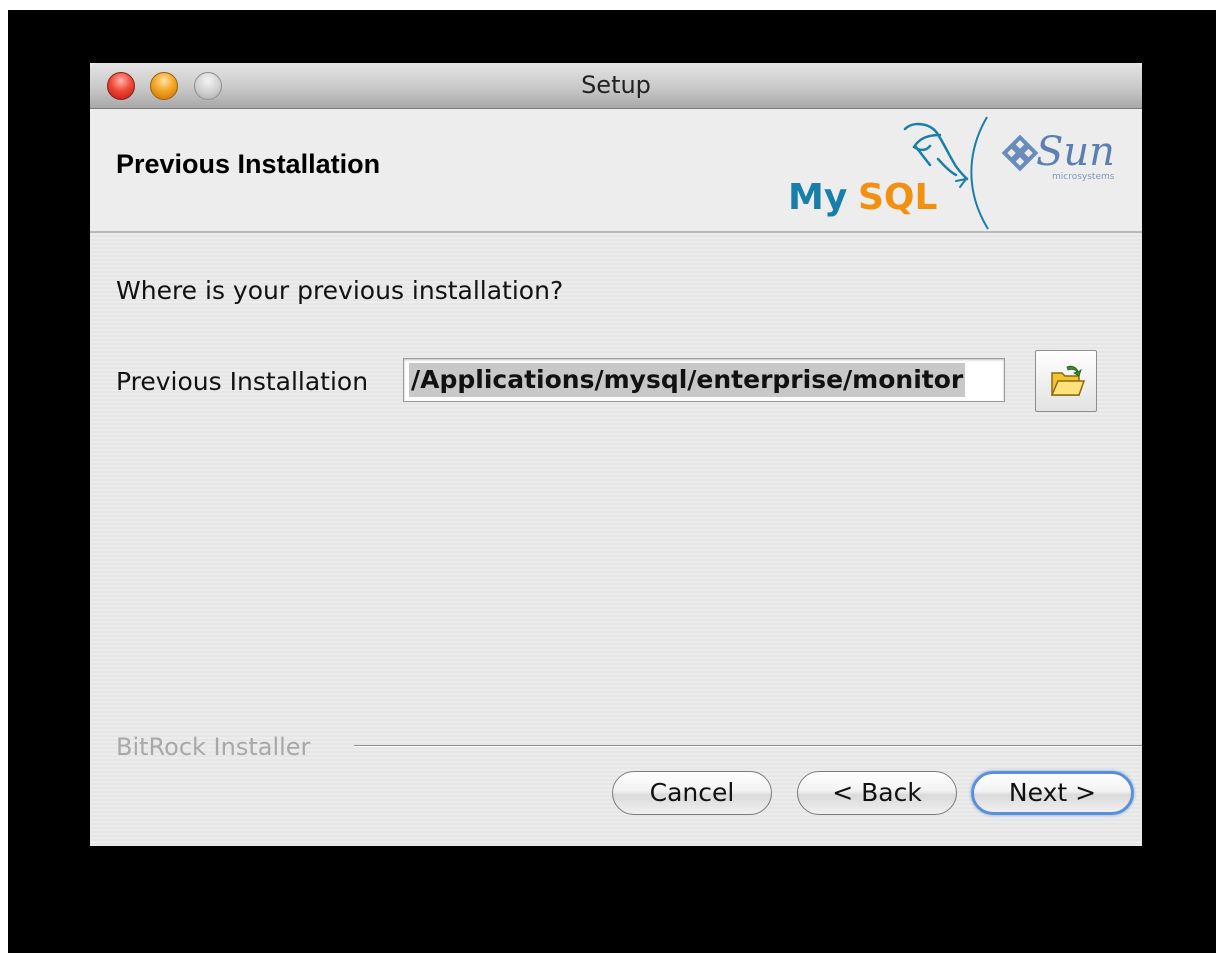 Image resolution: width=1216 pixels, height=953 pixels. I want to click on mysql-sun-logo: My SQL Sun microsystems, so click(951, 173).